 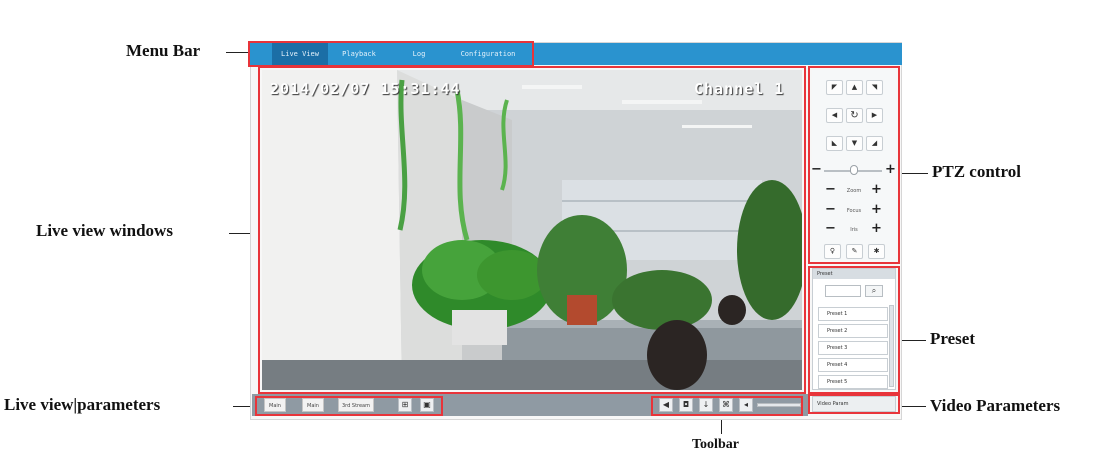 What do you see at coordinates (912, 406) in the screenshot?
I see `video-parameters-leader` at bounding box center [912, 406].